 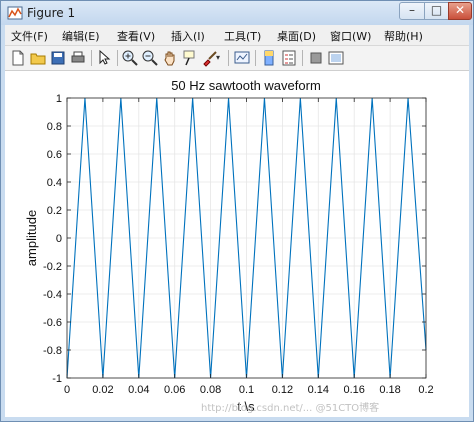 I want to click on menu-file: 文件(F), so click(x=29, y=36).